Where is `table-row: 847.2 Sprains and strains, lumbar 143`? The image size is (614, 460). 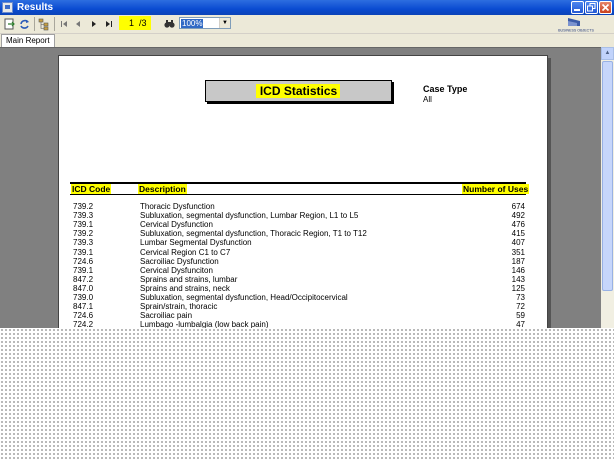 table-row: 847.2 Sprains and strains, lumbar 143 is located at coordinates (304, 279).